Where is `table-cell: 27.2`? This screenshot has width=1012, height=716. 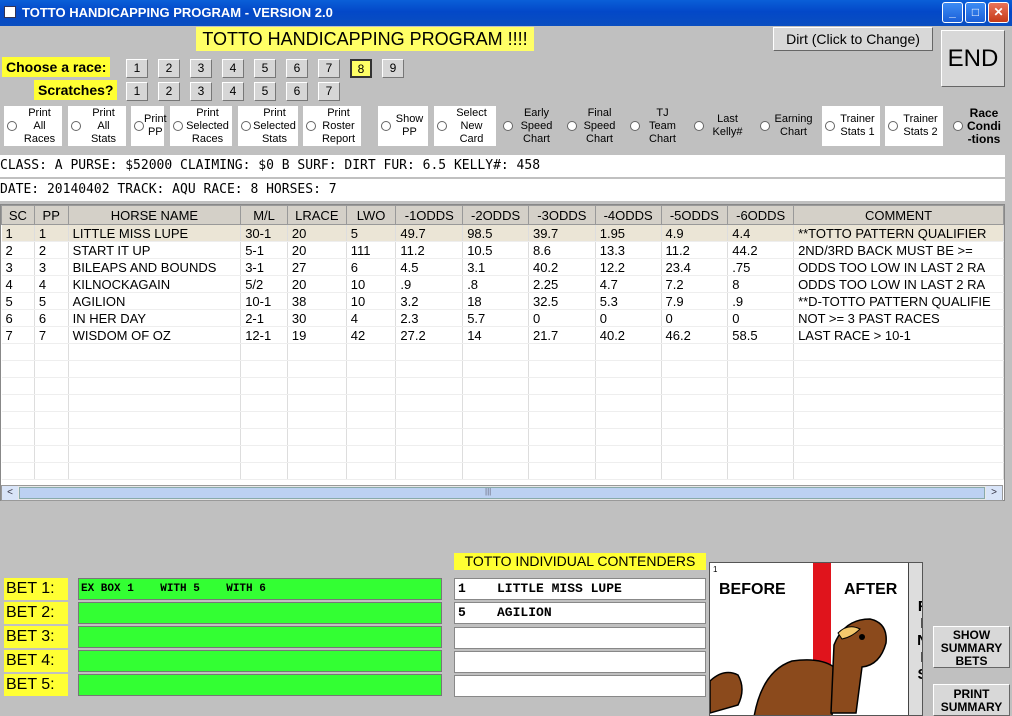
table-cell: 27.2 is located at coordinates (429, 335).